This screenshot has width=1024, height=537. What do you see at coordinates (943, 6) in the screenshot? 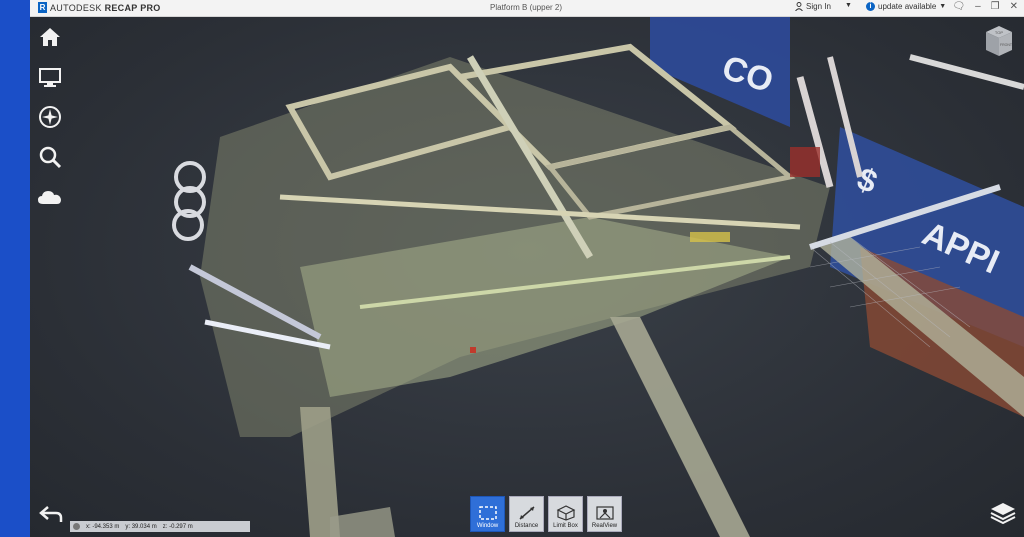
I see `update-dropdown-icon: ▼` at bounding box center [943, 6].